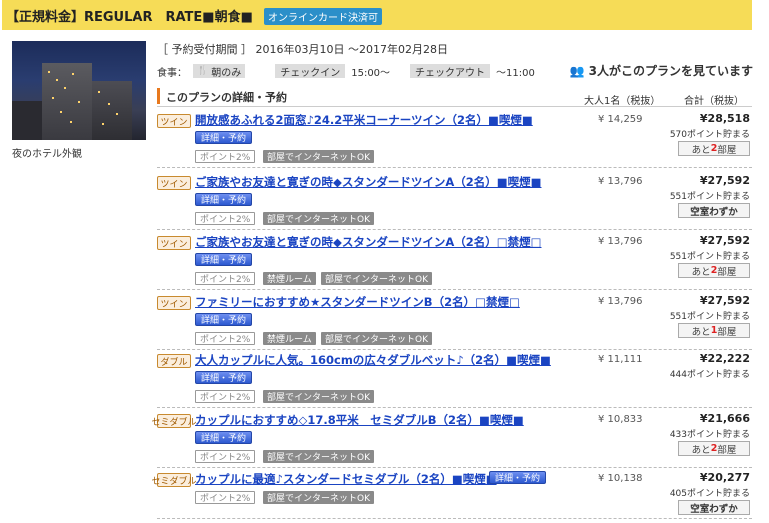 The height and width of the screenshot is (523, 769). I want to click on total-price: ¥20,277, so click(724, 477).